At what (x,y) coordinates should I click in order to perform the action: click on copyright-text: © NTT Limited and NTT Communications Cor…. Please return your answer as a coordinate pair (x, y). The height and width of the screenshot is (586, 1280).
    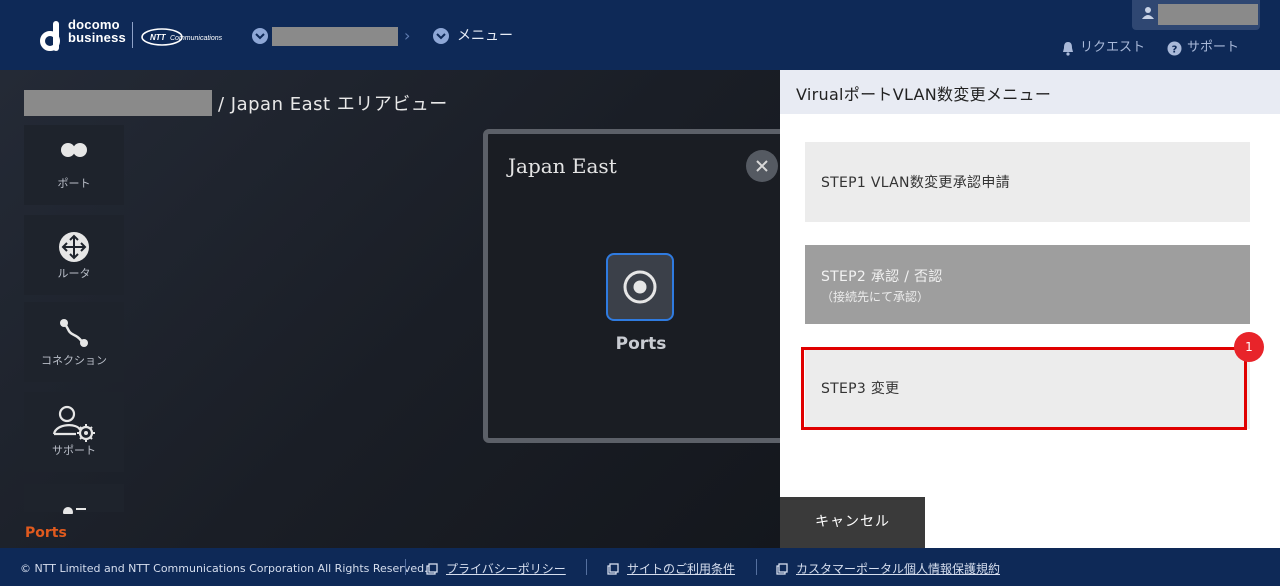
    Looking at the image, I should click on (224, 568).